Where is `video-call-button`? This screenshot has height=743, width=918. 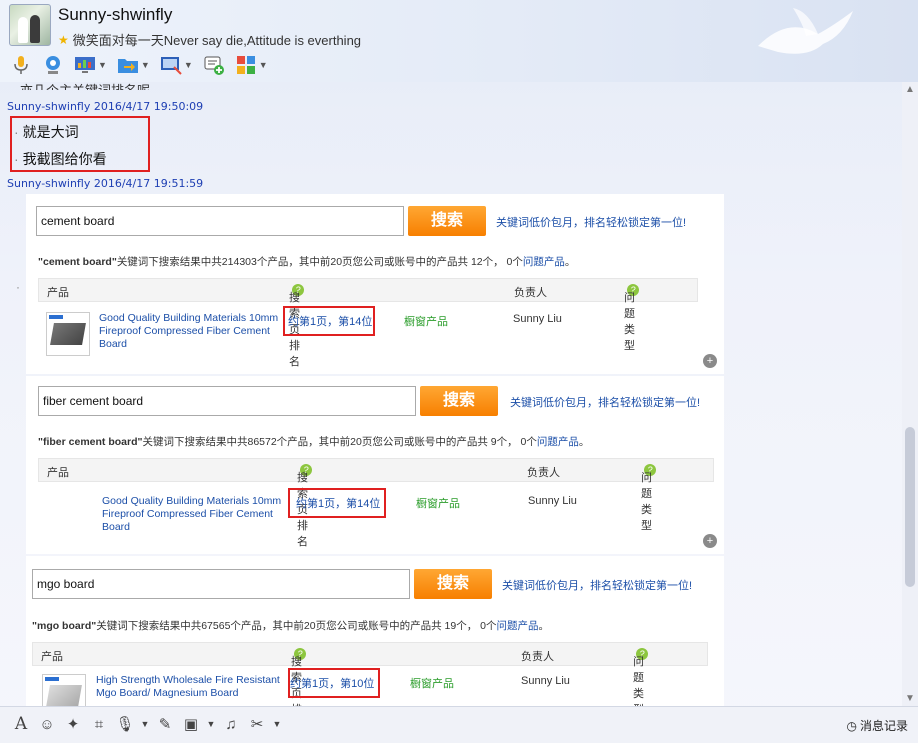
video-call-button is located at coordinates (53, 65).